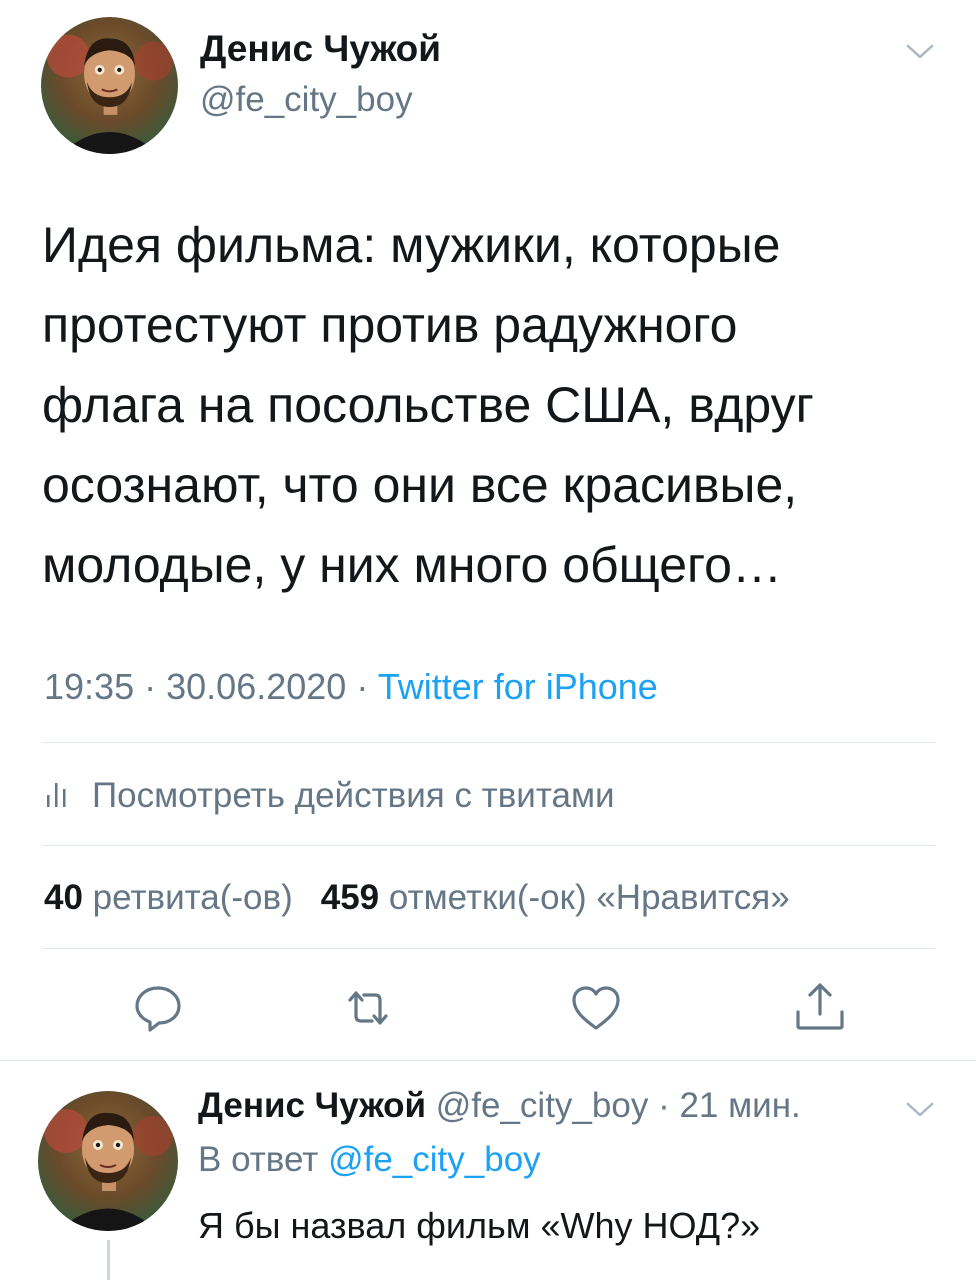 The width and height of the screenshot is (976, 1280). What do you see at coordinates (518, 686) in the screenshot?
I see `tweet-source-link: Twitter for iPhone` at bounding box center [518, 686].